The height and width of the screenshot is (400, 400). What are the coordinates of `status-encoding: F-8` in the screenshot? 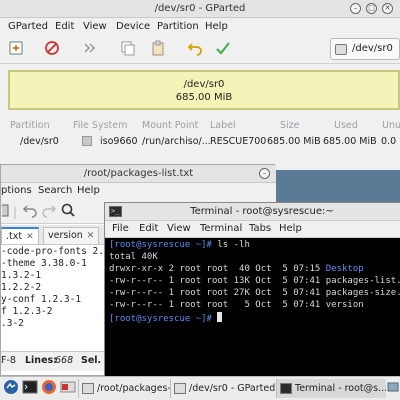 It's located at (8, 360).